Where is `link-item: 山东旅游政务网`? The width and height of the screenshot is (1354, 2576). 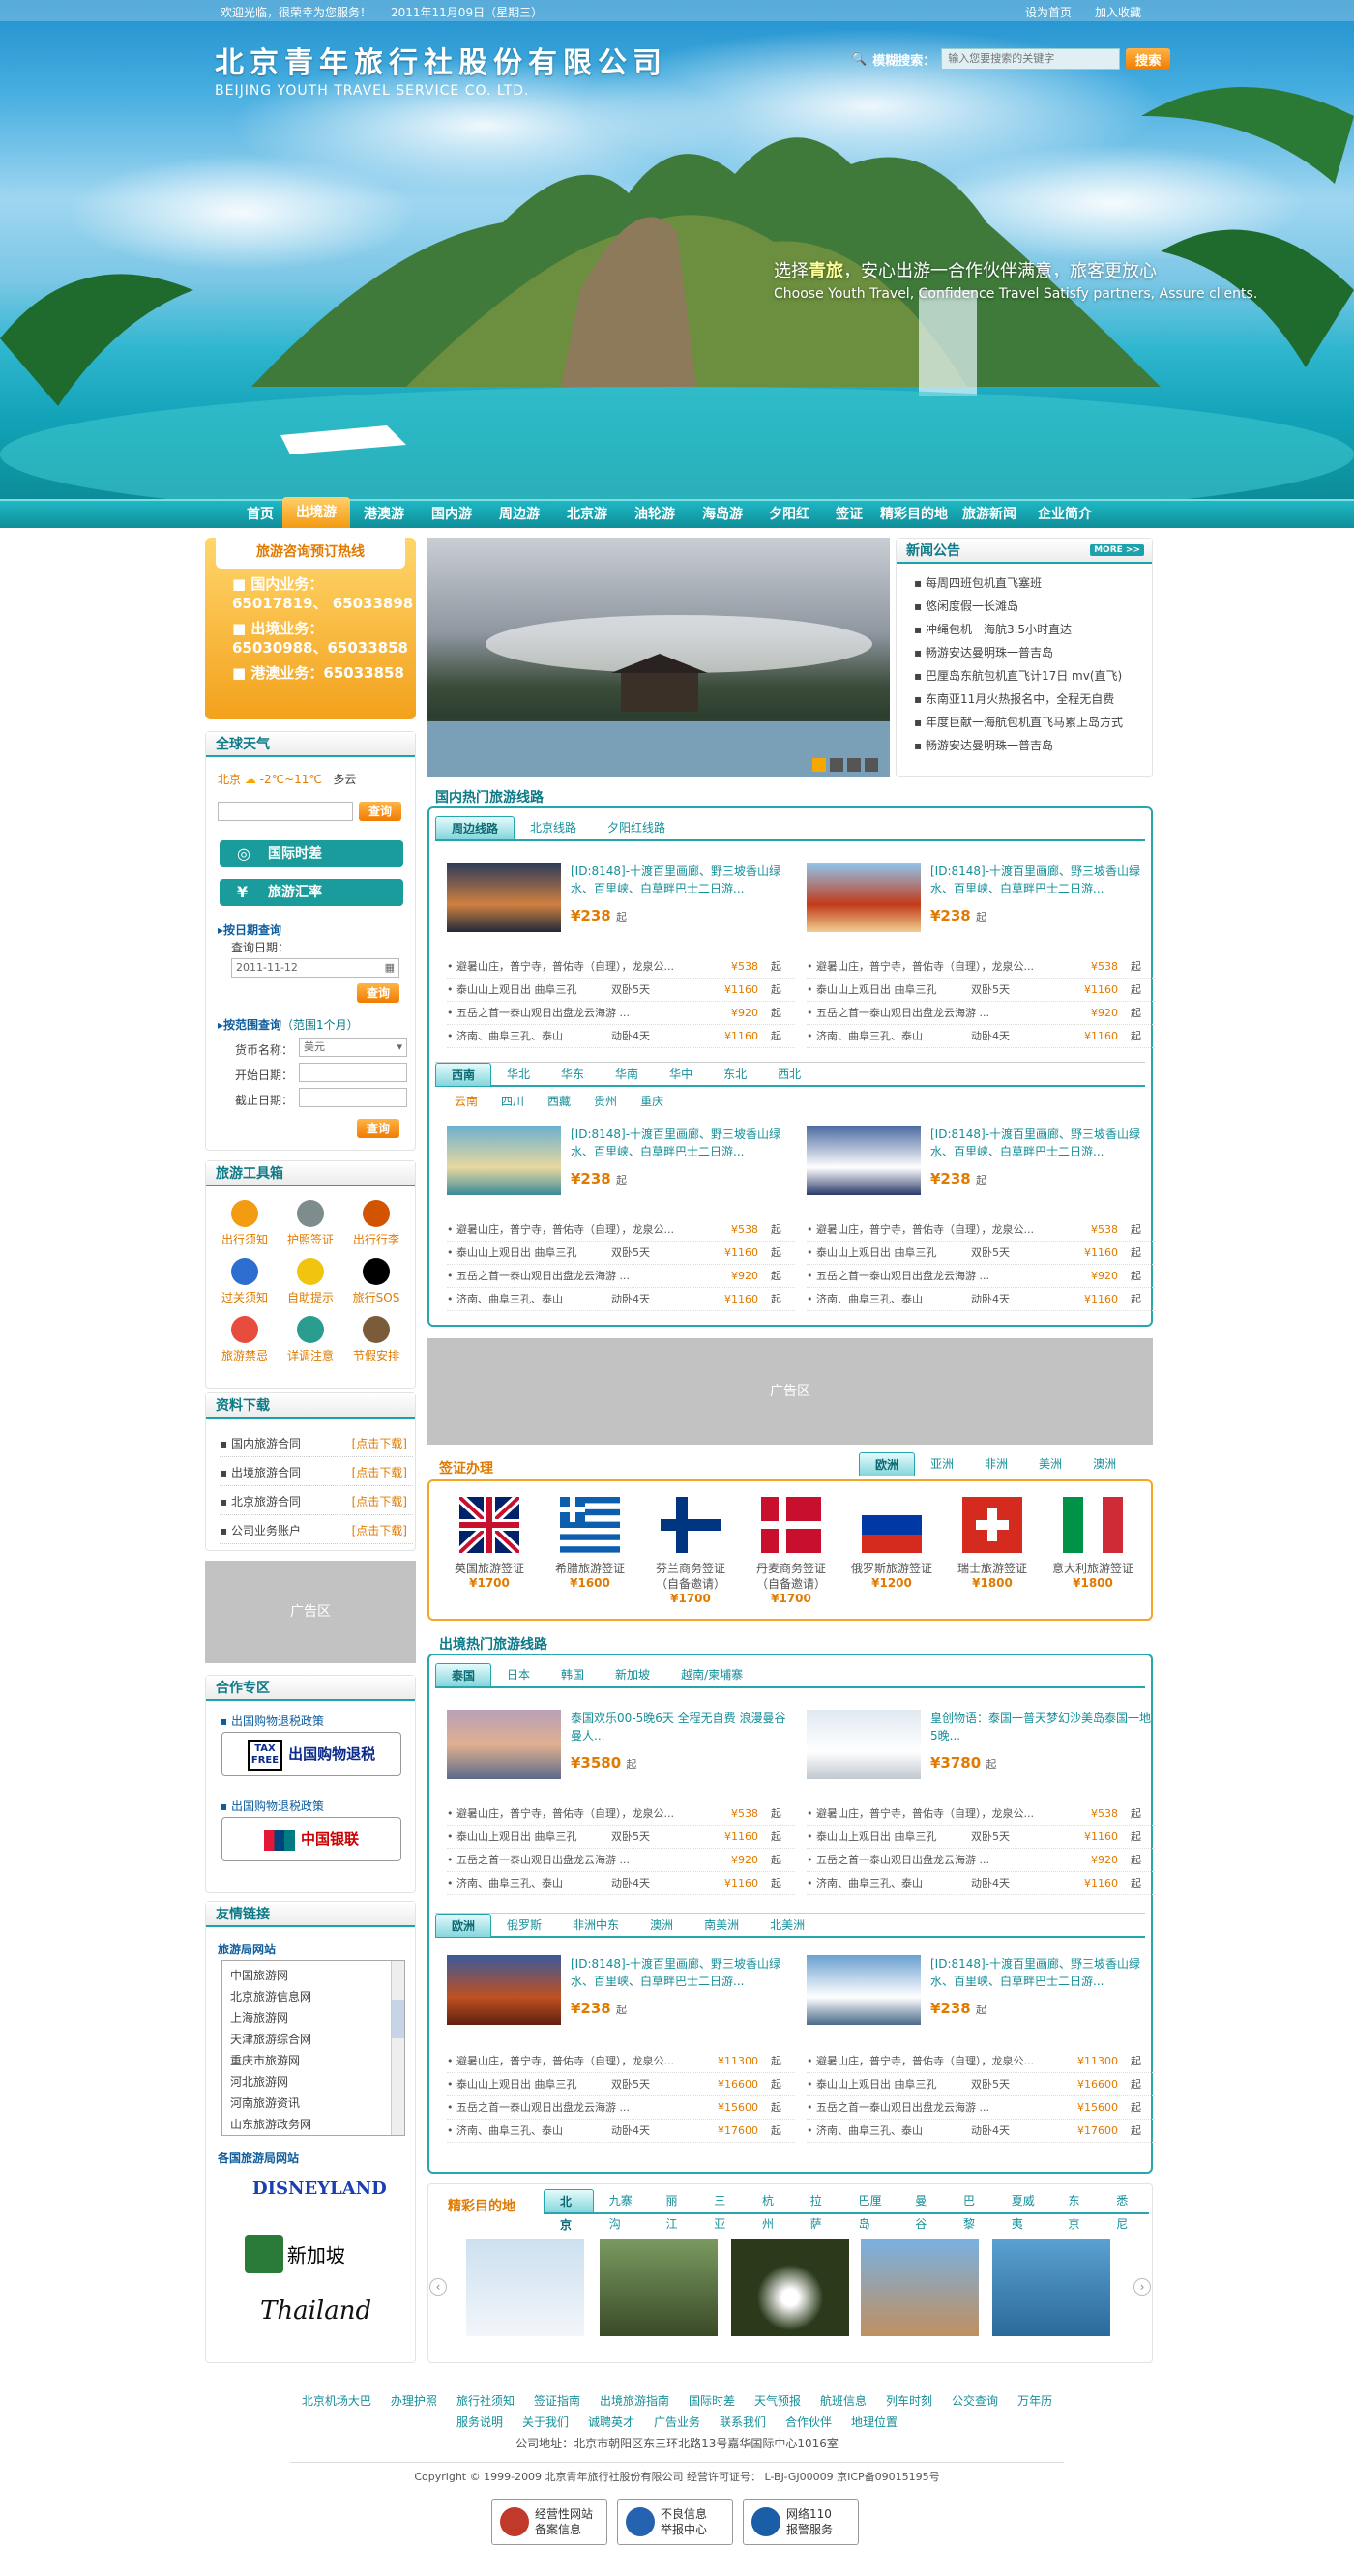
link-item: 山东旅游政务网 is located at coordinates (313, 2124).